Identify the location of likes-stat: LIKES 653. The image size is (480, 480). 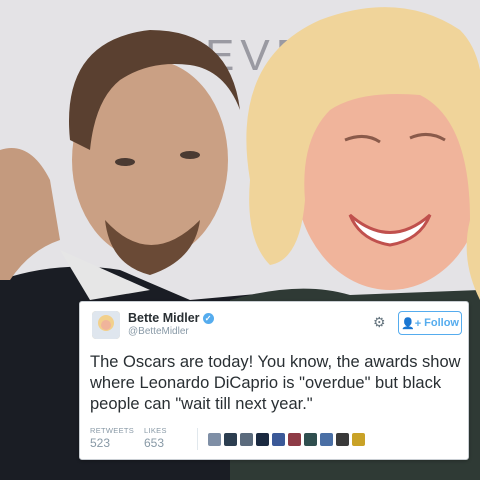
(155, 438).